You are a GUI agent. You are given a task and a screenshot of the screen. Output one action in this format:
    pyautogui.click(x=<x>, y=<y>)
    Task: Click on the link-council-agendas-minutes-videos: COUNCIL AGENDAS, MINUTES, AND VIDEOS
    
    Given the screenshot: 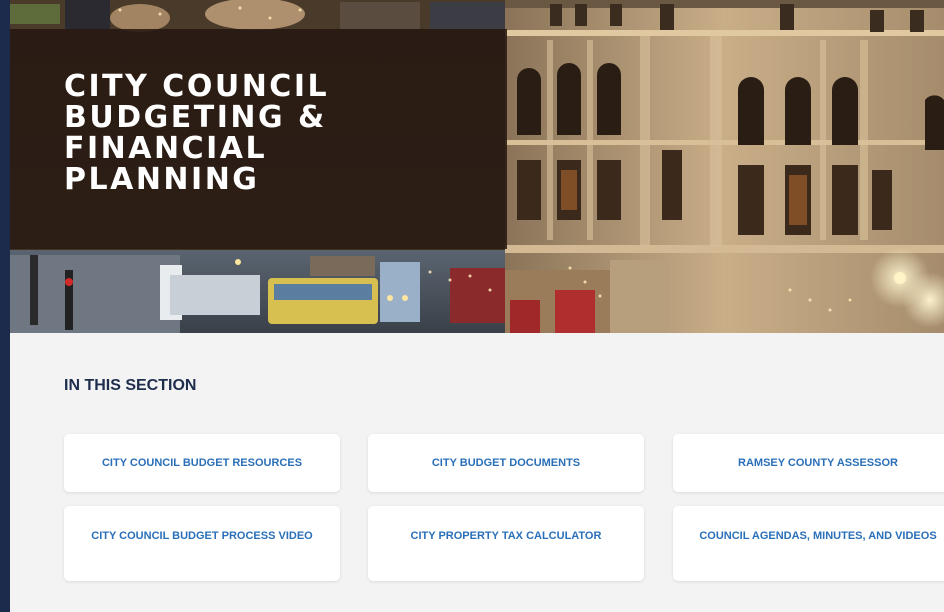 What is the action you would take?
    pyautogui.click(x=808, y=543)
    